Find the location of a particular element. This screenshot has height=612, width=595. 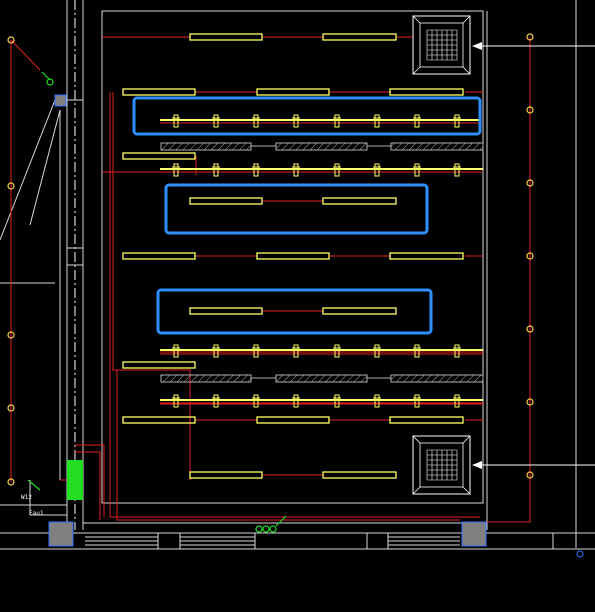

circuit-tag: W12 is located at coordinates (26, 497).